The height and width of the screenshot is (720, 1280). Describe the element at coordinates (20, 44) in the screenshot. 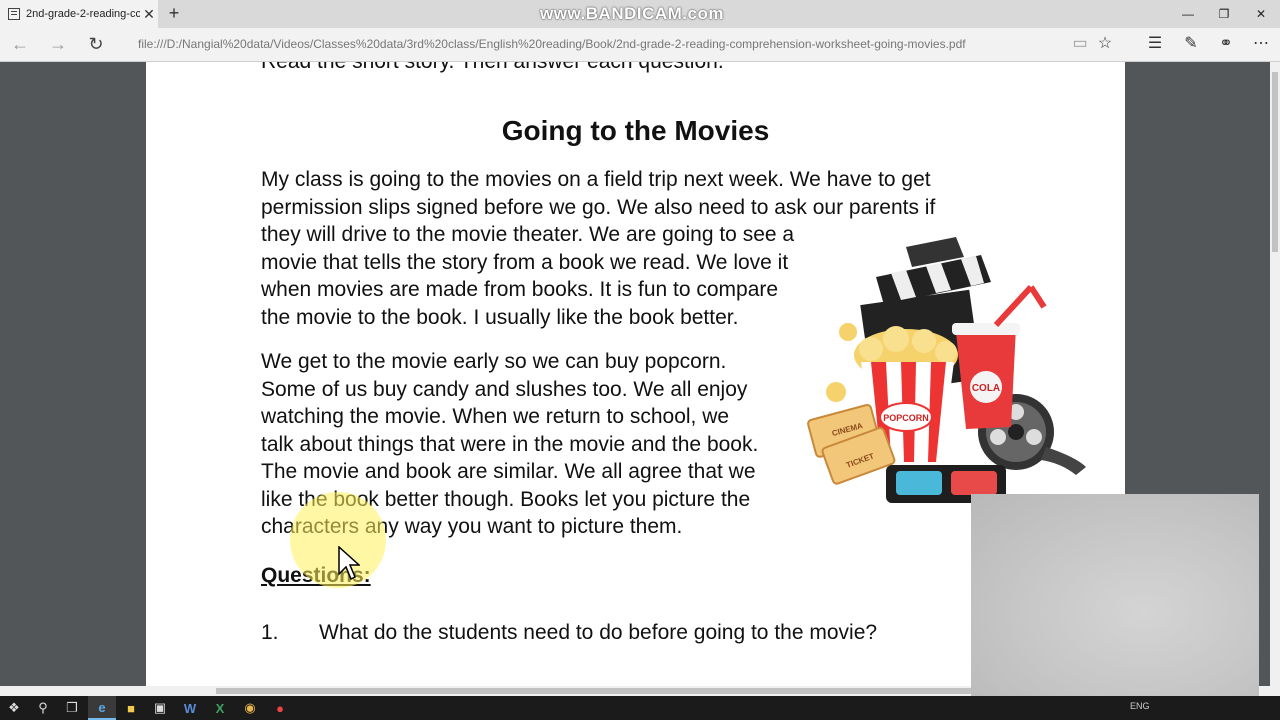

I see `back-icon: ←` at that location.